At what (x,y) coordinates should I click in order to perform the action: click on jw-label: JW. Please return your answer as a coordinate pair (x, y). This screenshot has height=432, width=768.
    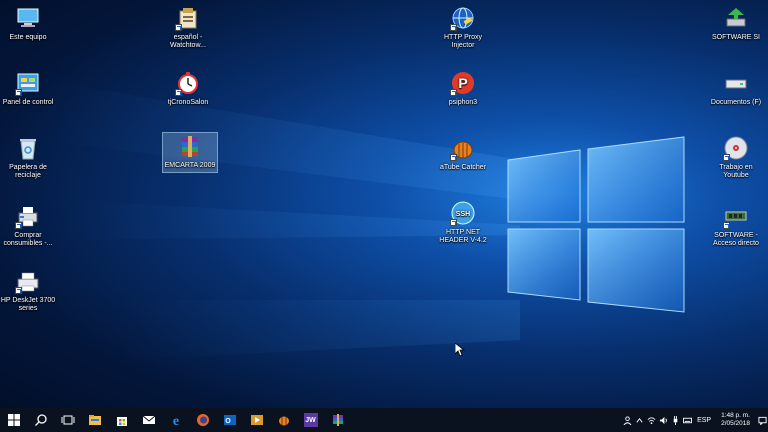
    Looking at the image, I should click on (310, 420).